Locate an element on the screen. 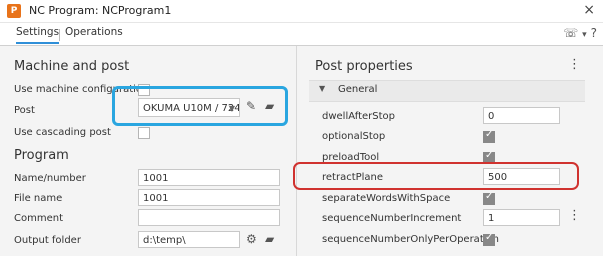  prop-name: sequenceNumberOnlyPerOperation is located at coordinates (410, 239).